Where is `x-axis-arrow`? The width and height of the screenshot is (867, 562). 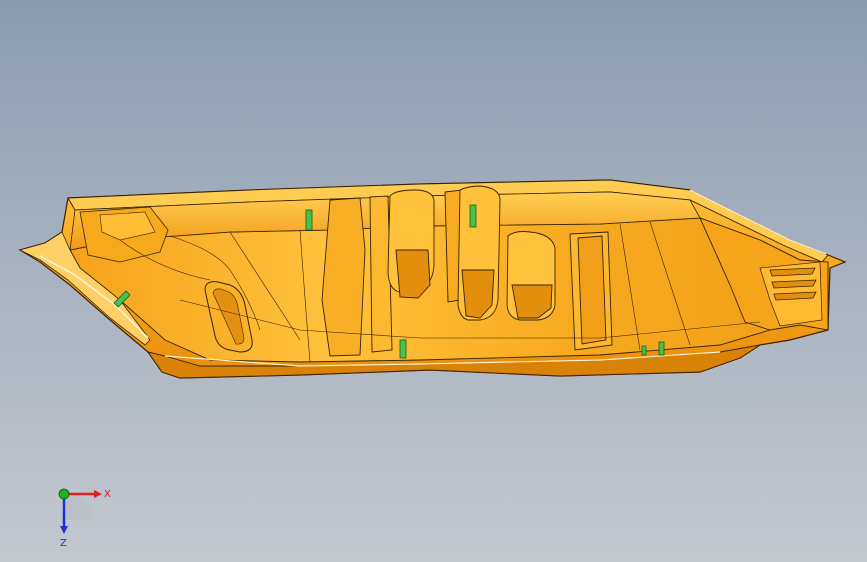
x-axis-arrow is located at coordinates (98, 494).